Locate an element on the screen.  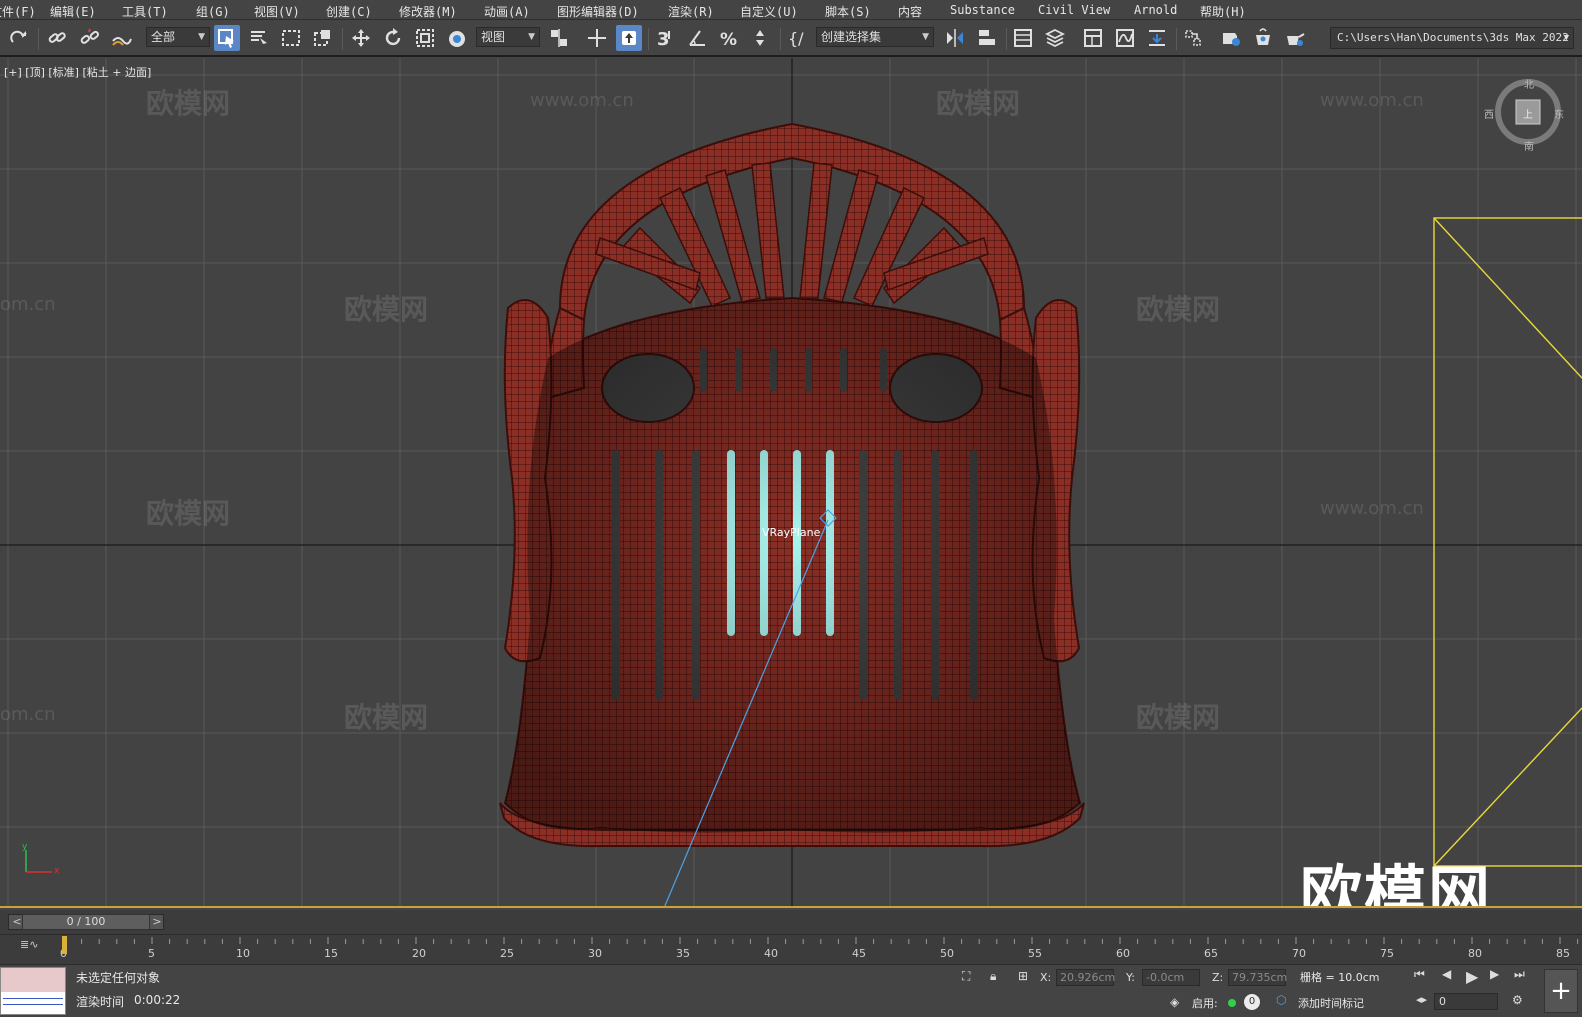
viewcube: 北 南 东 西 上 is located at coordinates (1524, 114).